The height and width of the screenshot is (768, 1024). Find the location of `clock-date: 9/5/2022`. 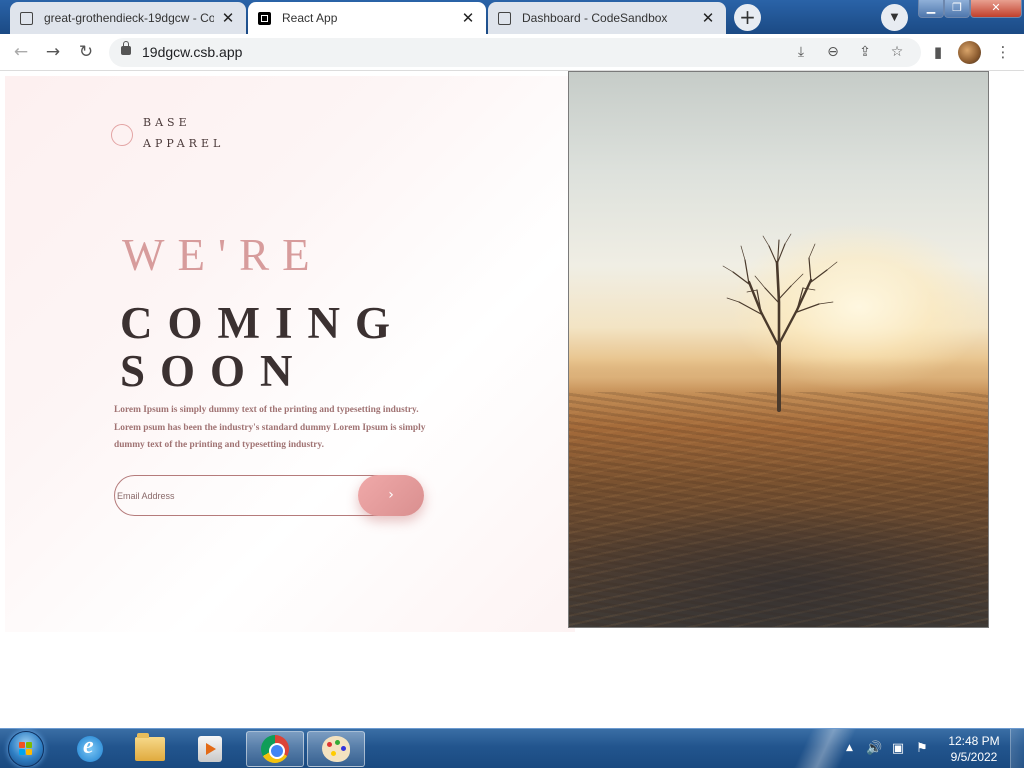

clock-date: 9/5/2022 is located at coordinates (974, 757).